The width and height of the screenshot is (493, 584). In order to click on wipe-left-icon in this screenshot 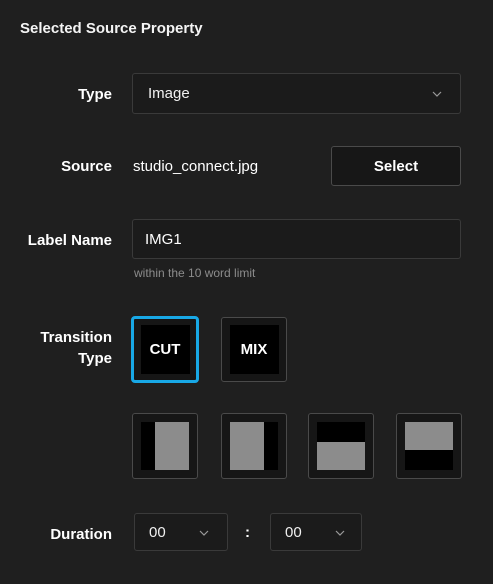, I will do `click(254, 446)`.